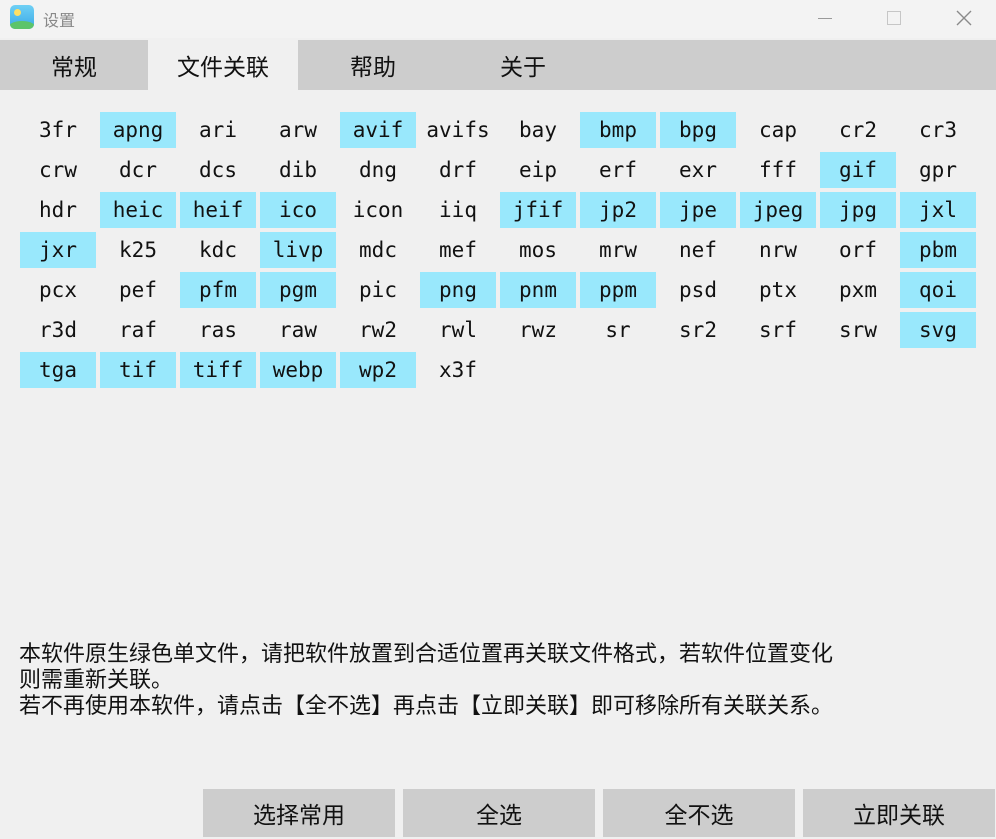 This screenshot has width=996, height=839. I want to click on format-toggle-nrw: nrw, so click(778, 250).